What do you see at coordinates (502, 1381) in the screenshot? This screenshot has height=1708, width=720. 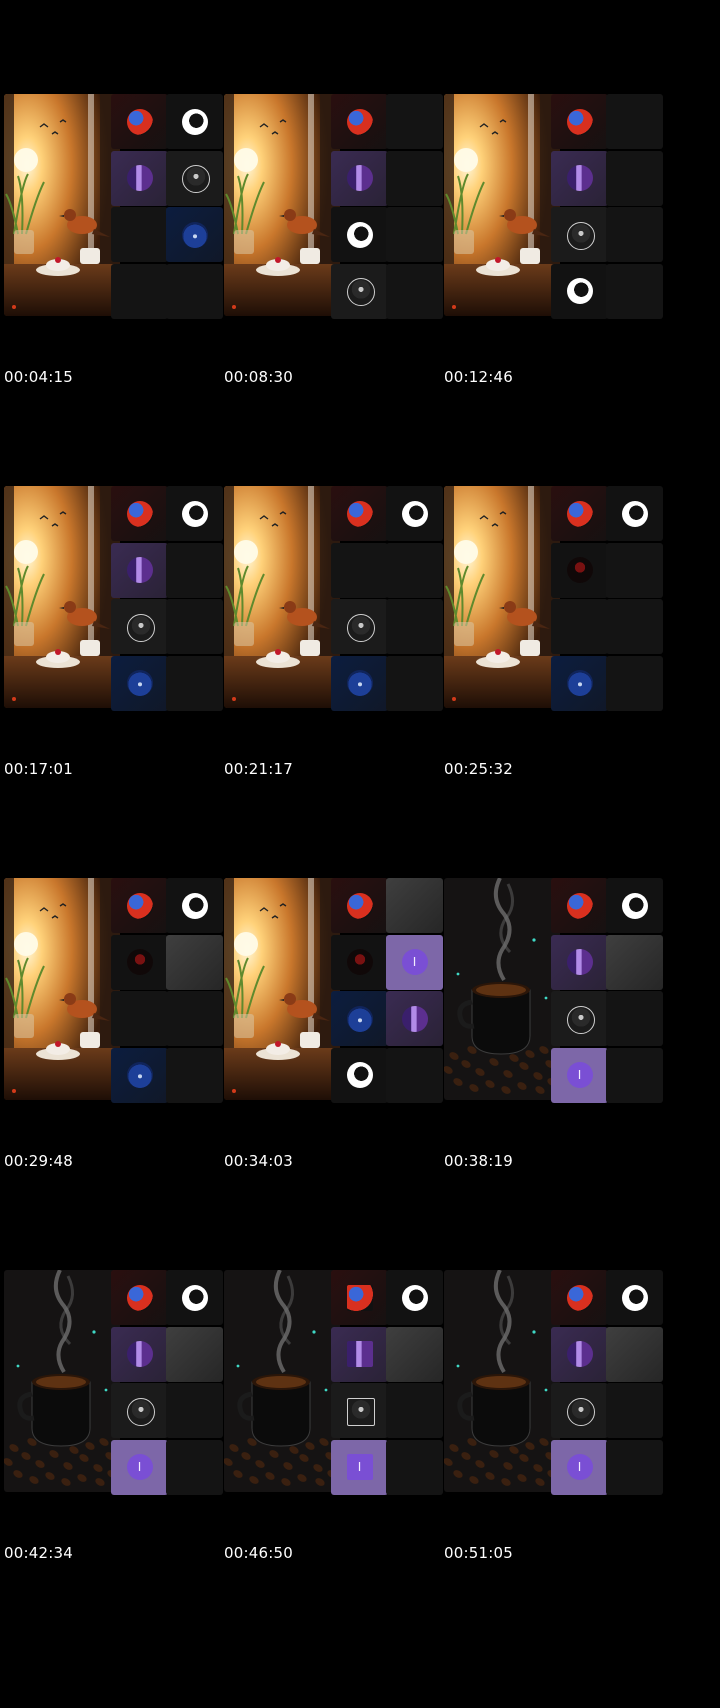 I see `coffee-cup-scene` at bounding box center [502, 1381].